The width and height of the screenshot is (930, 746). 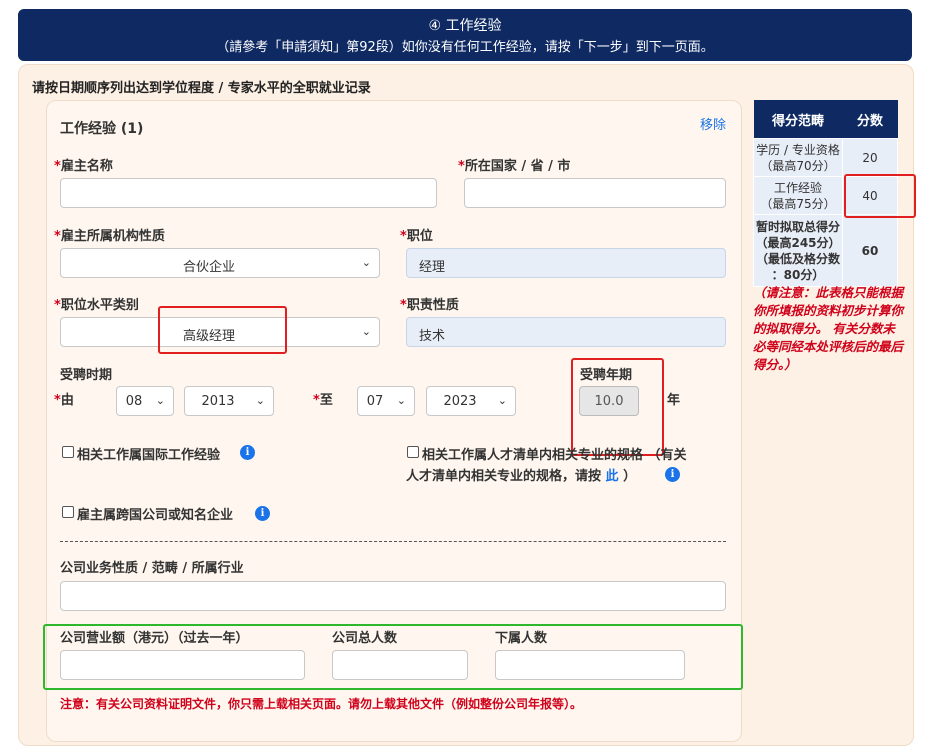 What do you see at coordinates (416, 236) in the screenshot?
I see `position-label: *职位` at bounding box center [416, 236].